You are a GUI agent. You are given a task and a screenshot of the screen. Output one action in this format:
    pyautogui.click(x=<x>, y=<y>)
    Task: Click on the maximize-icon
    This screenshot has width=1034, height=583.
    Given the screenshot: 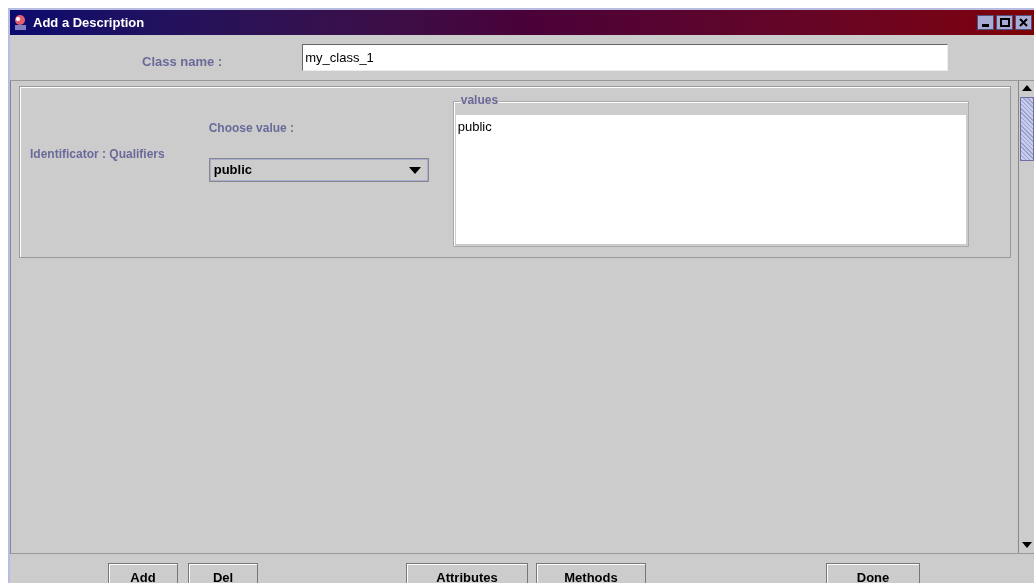 What is the action you would take?
    pyautogui.click(x=1004, y=23)
    